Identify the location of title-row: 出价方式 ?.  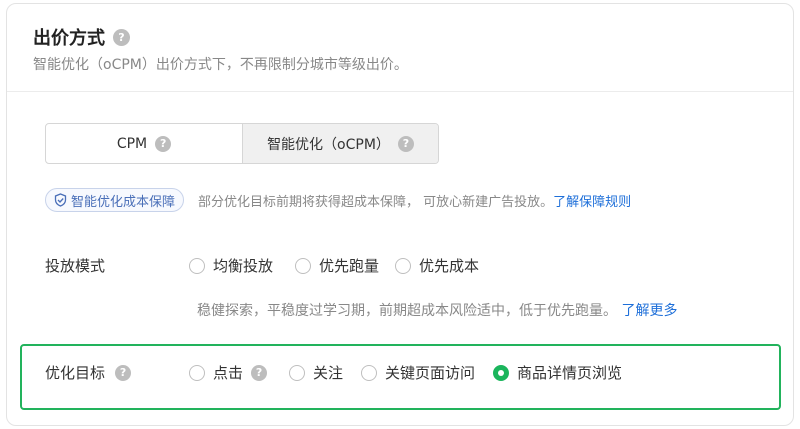
(81, 37).